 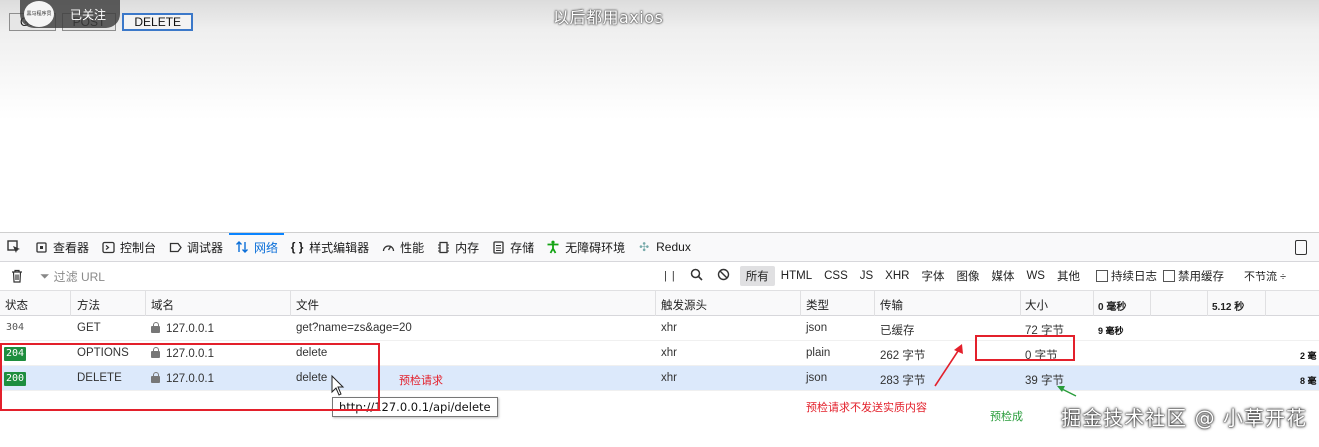 I want to click on request-domain: 127.0.0.1, so click(x=182, y=328).